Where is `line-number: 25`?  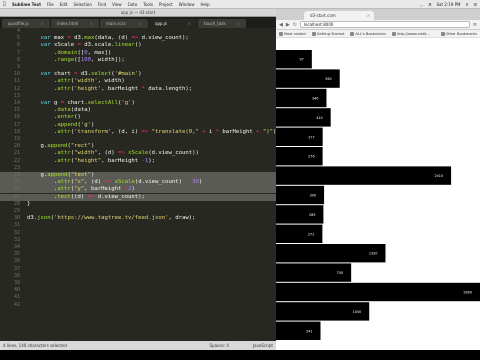 line-number: 25 is located at coordinates (10, 182).